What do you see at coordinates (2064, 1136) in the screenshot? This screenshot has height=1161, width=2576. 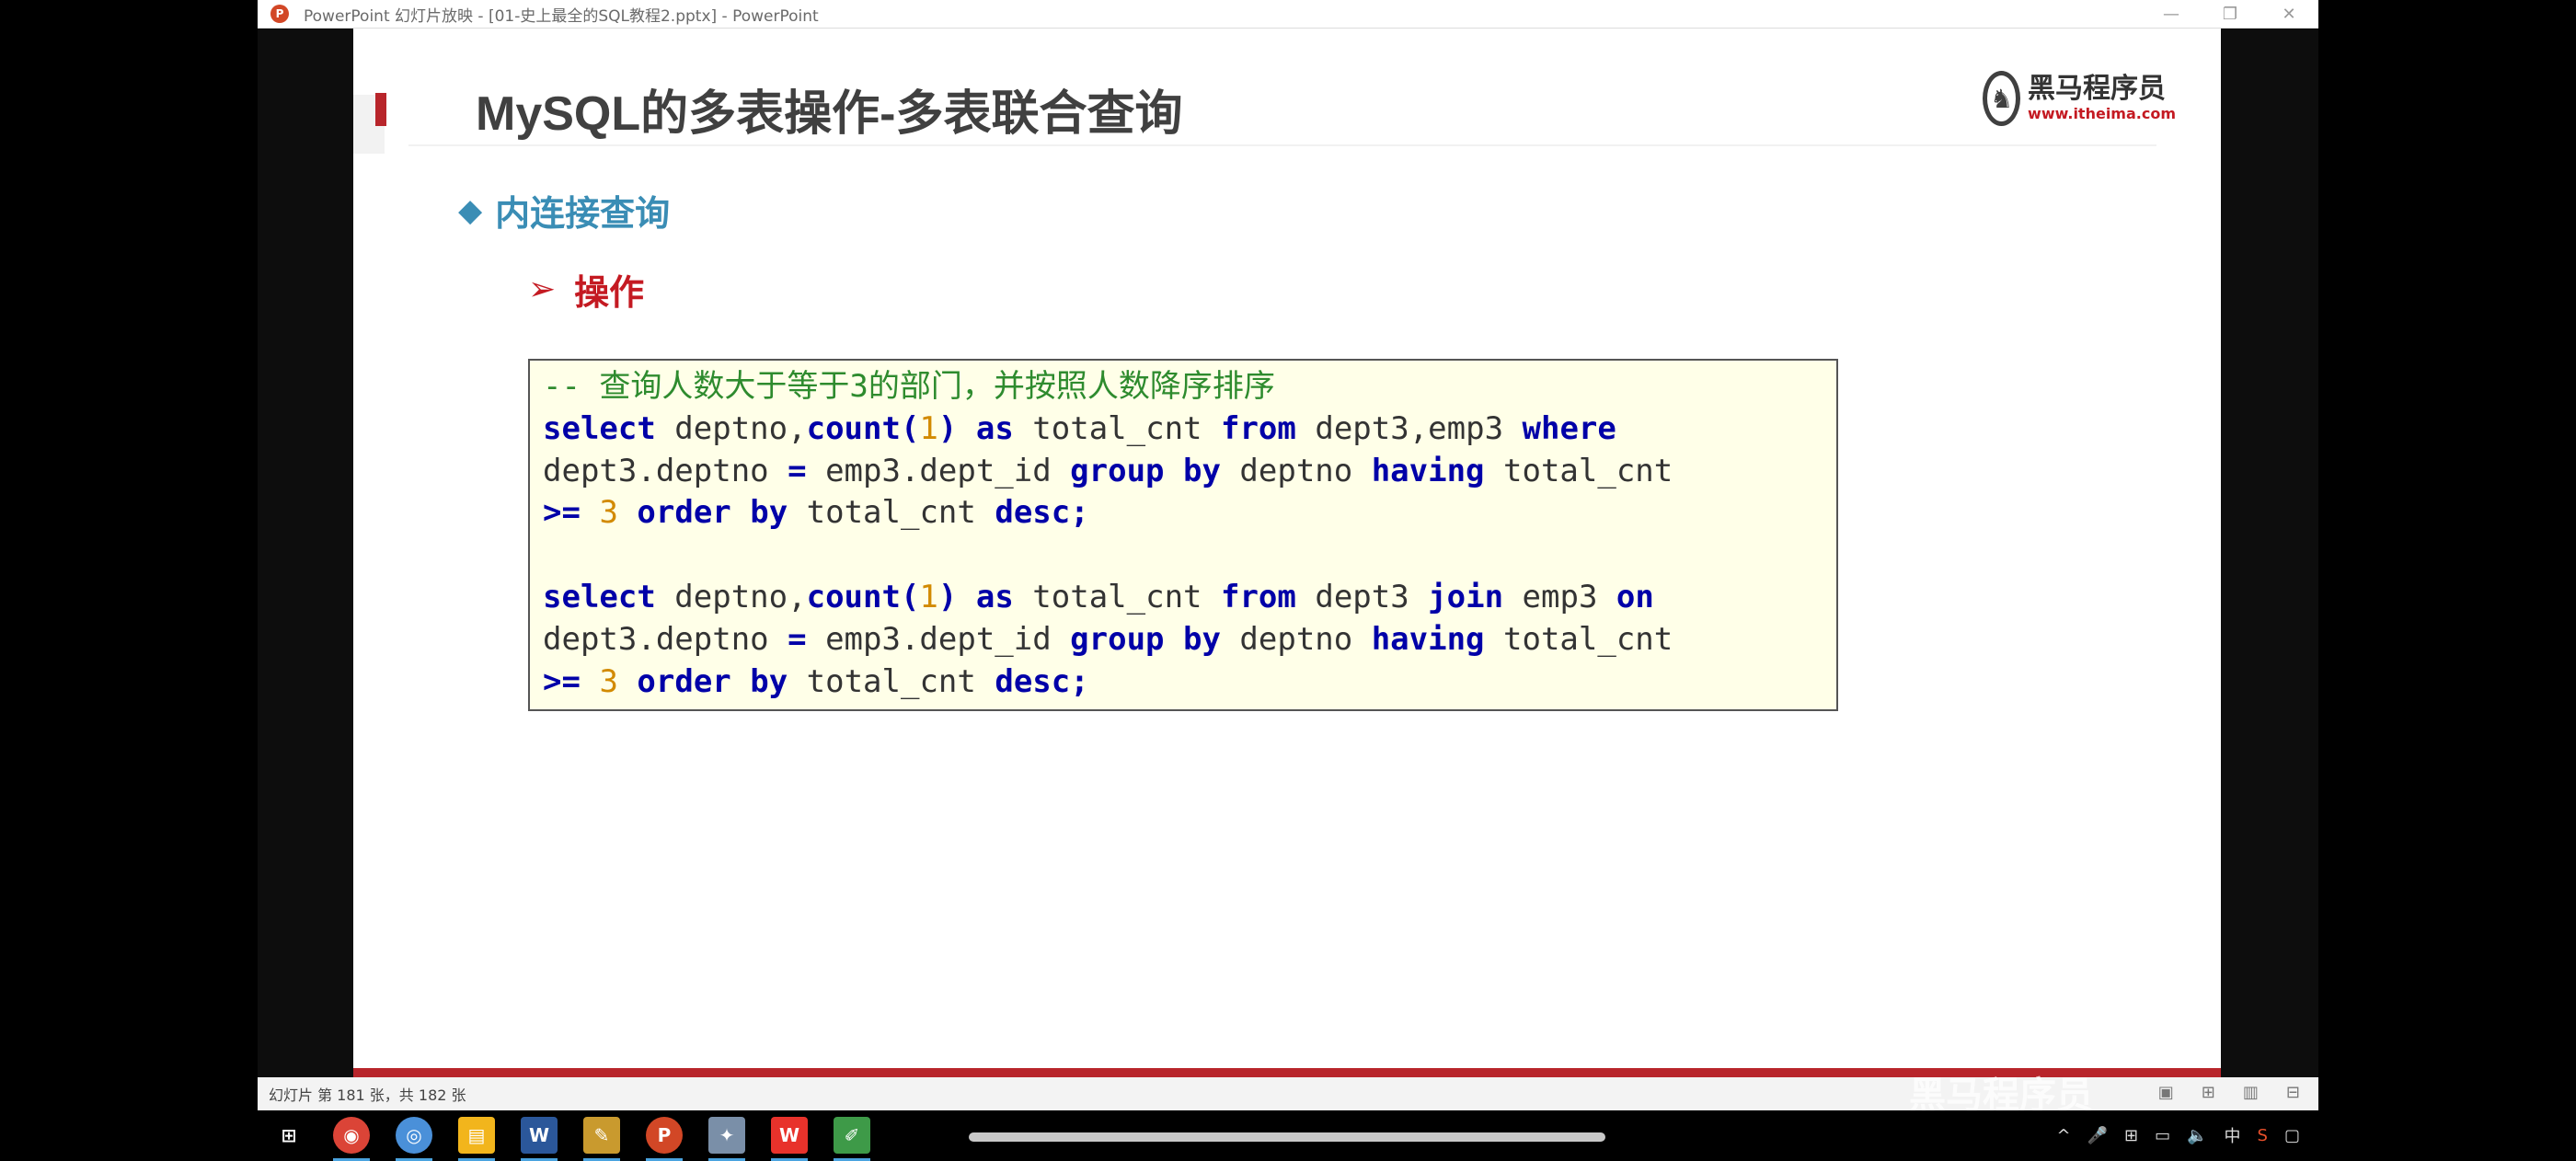 I see `tray-chevron-icon: ^` at bounding box center [2064, 1136].